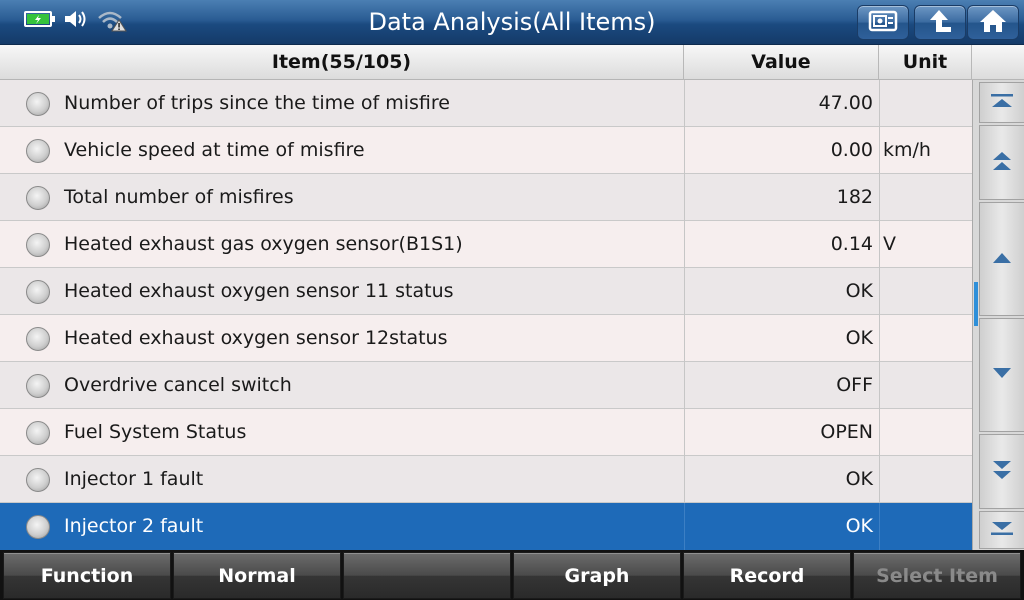 This screenshot has height=600, width=1024. I want to click on screenshot-button, so click(883, 22).